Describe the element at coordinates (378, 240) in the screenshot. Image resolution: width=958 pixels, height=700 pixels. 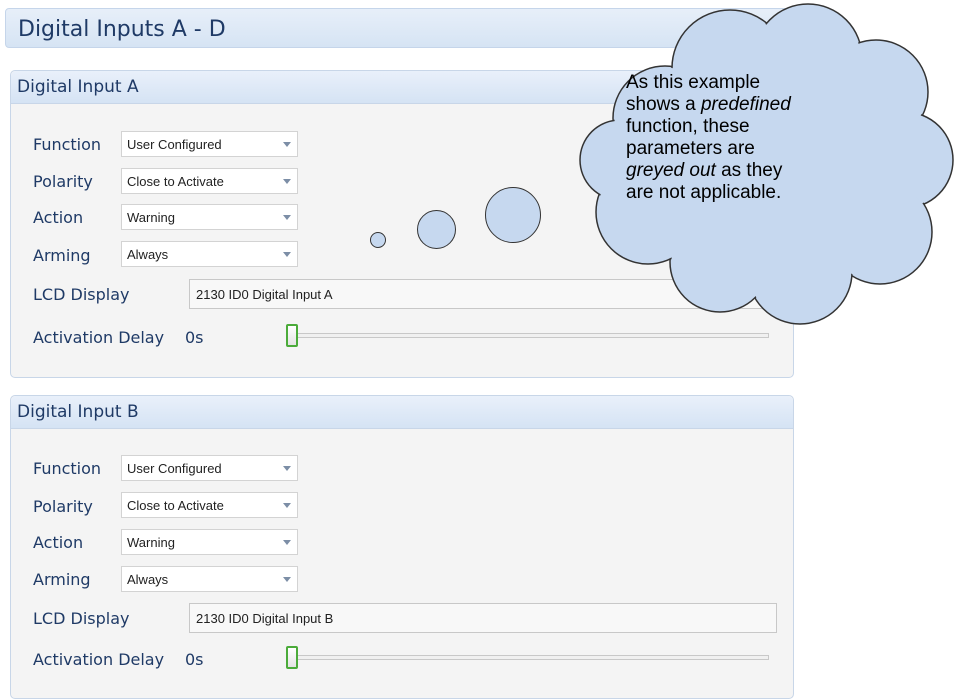
I see `thought-bubble-small` at that location.